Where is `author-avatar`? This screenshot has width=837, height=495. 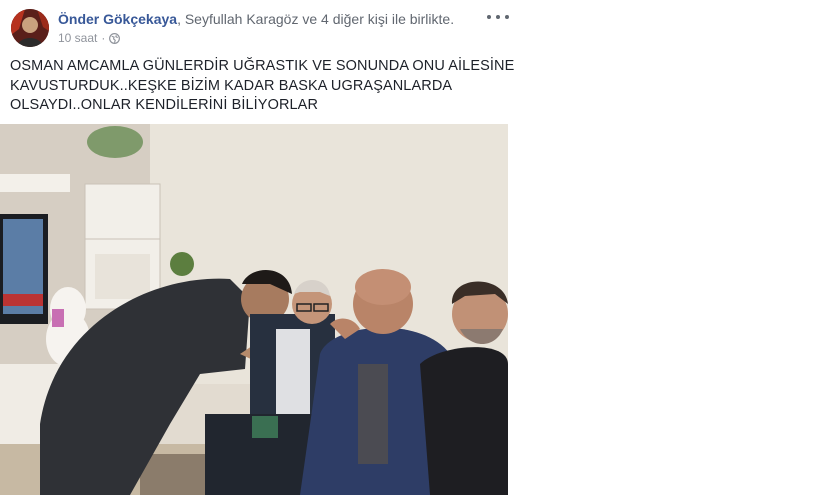 author-avatar is located at coordinates (30, 28).